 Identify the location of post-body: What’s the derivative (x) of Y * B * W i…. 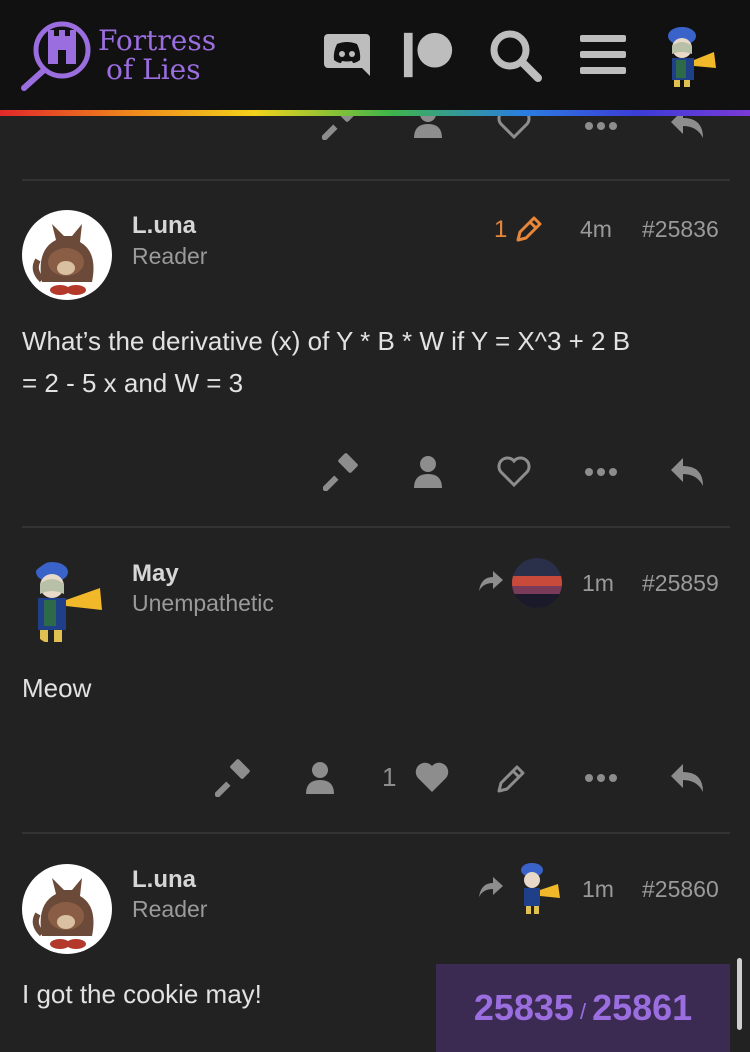
(326, 362).